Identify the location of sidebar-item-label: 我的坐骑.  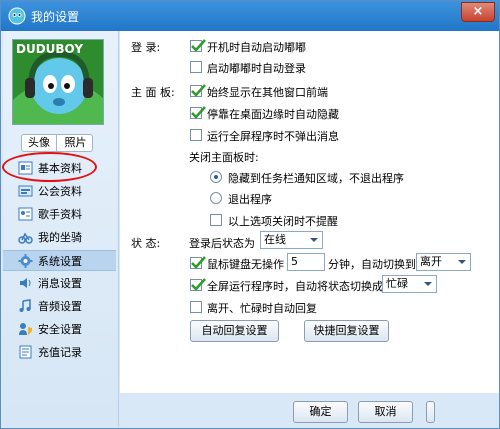
(60, 237).